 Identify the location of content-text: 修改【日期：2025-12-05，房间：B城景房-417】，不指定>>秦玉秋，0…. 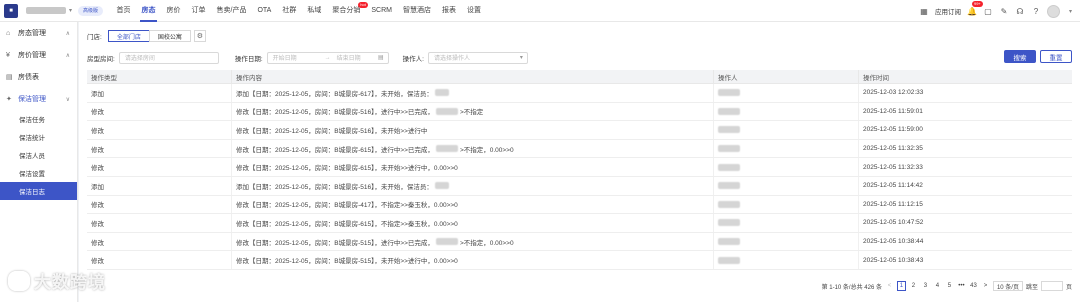
(347, 206).